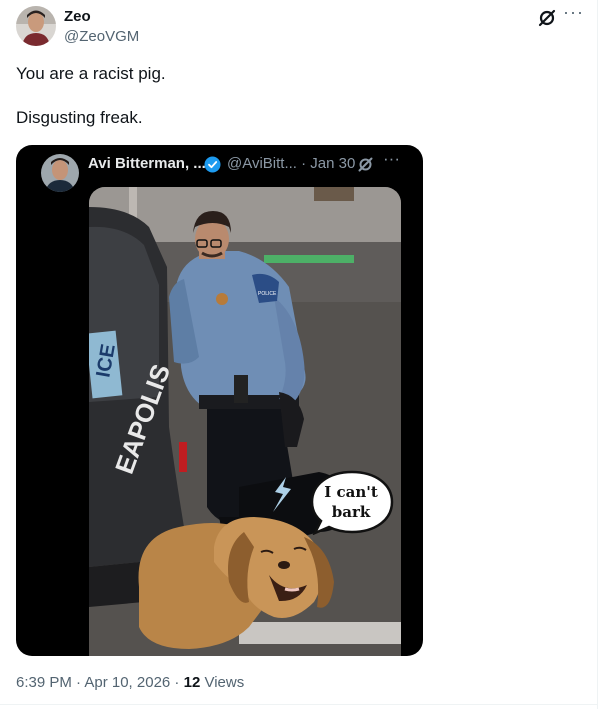  Describe the element at coordinates (351, 512) in the screenshot. I see `speech-line: bark` at that location.